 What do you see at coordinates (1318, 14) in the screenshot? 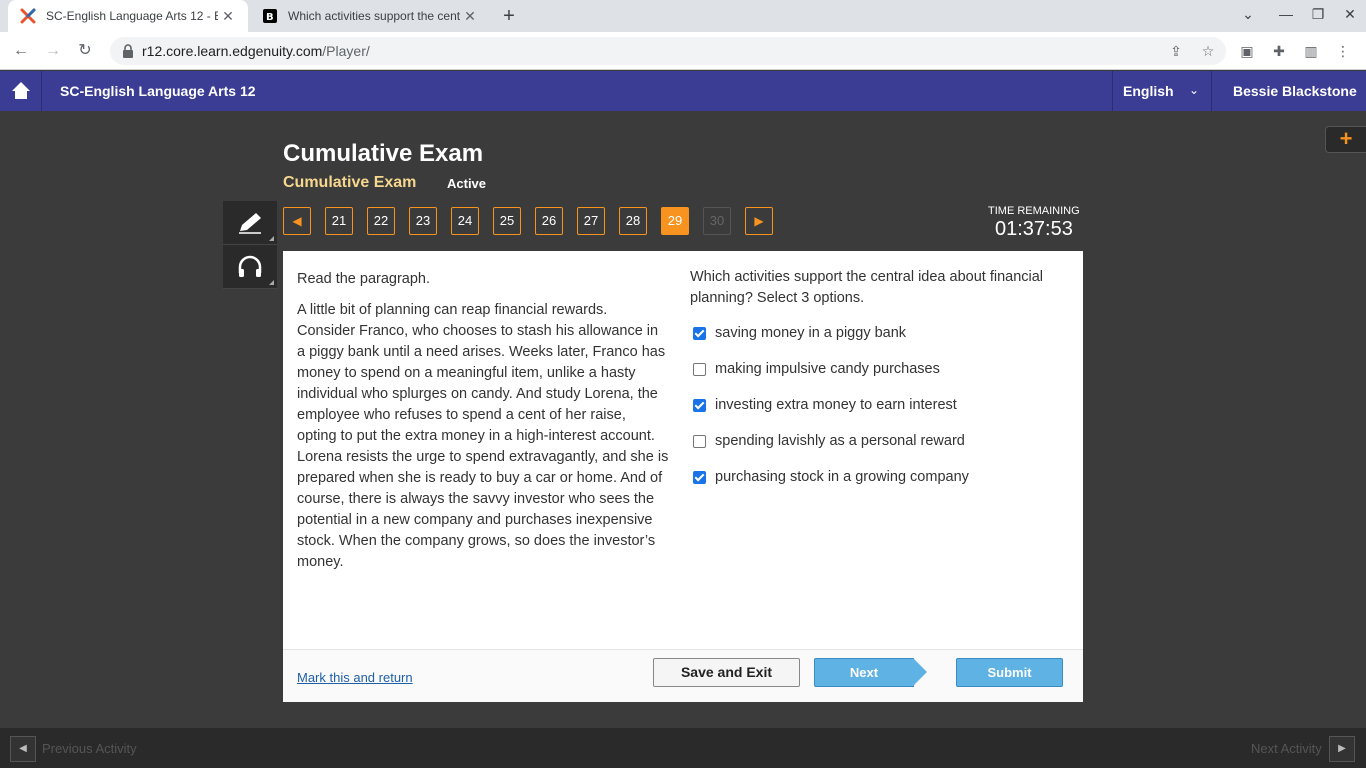
I see `restore-icon: ❐` at bounding box center [1318, 14].